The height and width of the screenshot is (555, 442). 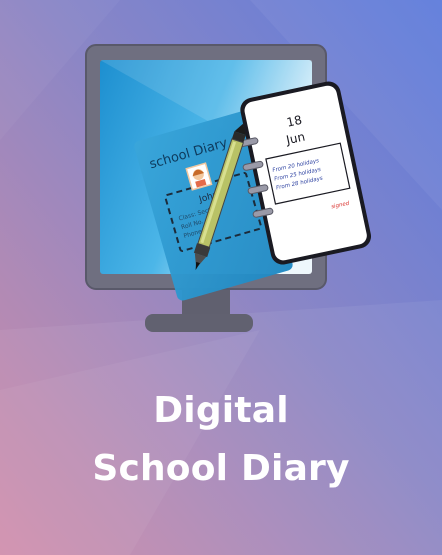 I want to click on monitor-stand-base, so click(x=199, y=323).